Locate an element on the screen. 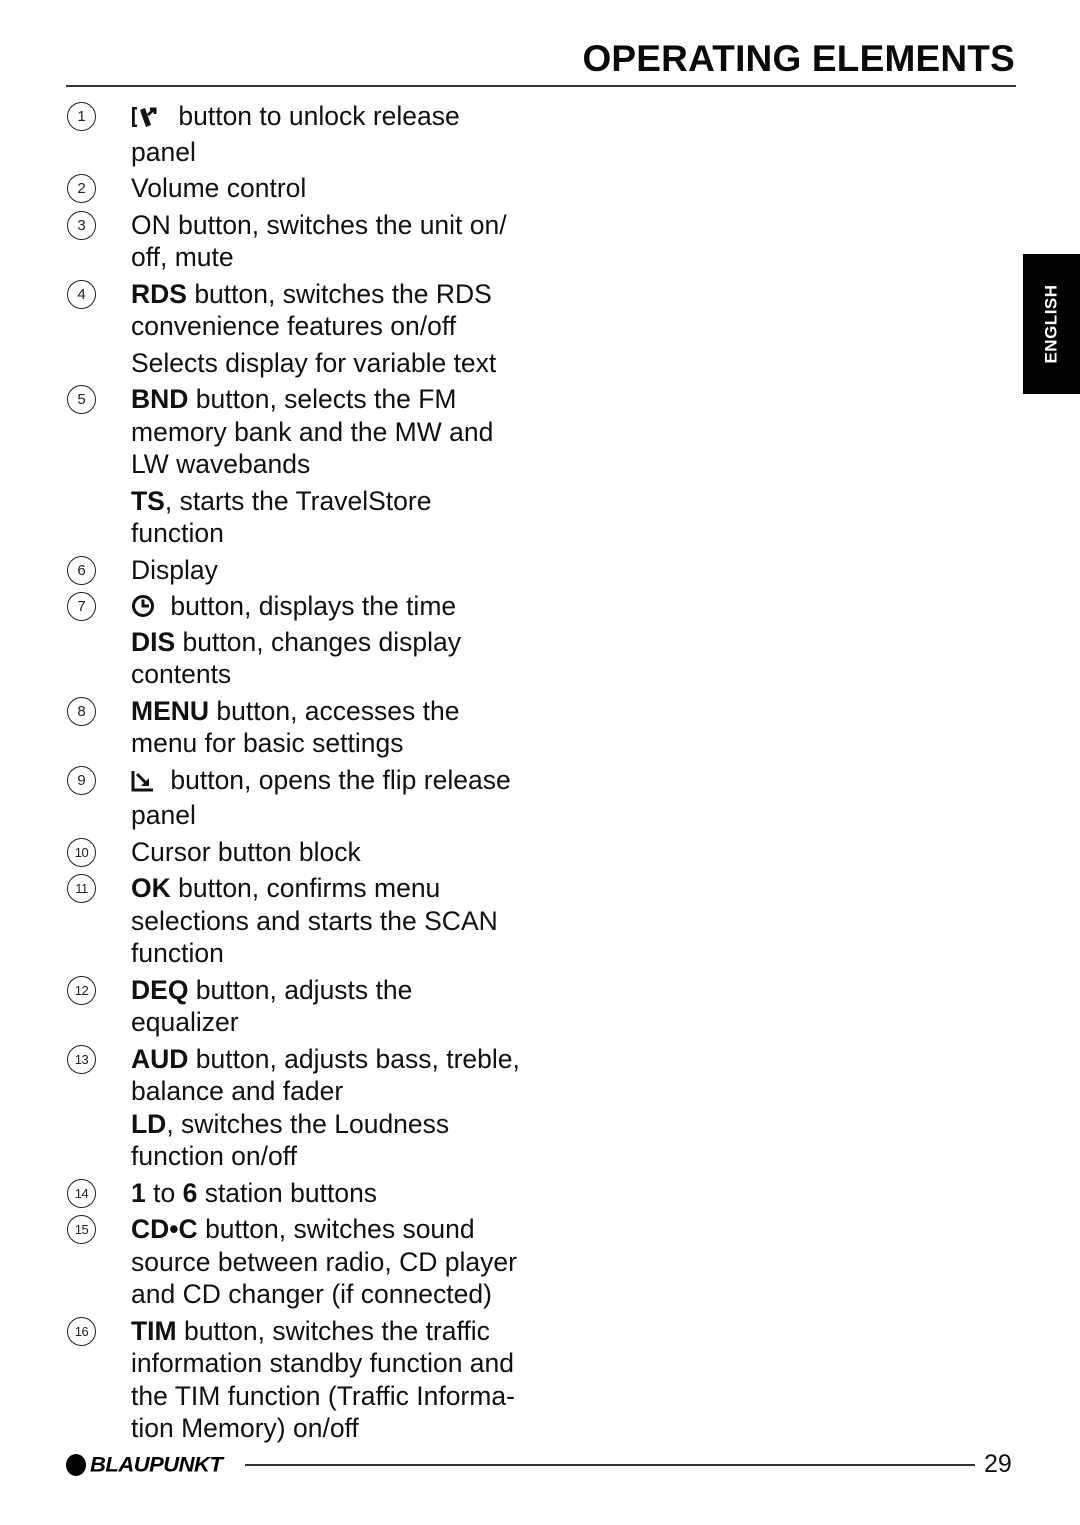 The width and height of the screenshot is (1080, 1525). item-text-line: source between radio, CD player is located at coordinates (333, 1262).